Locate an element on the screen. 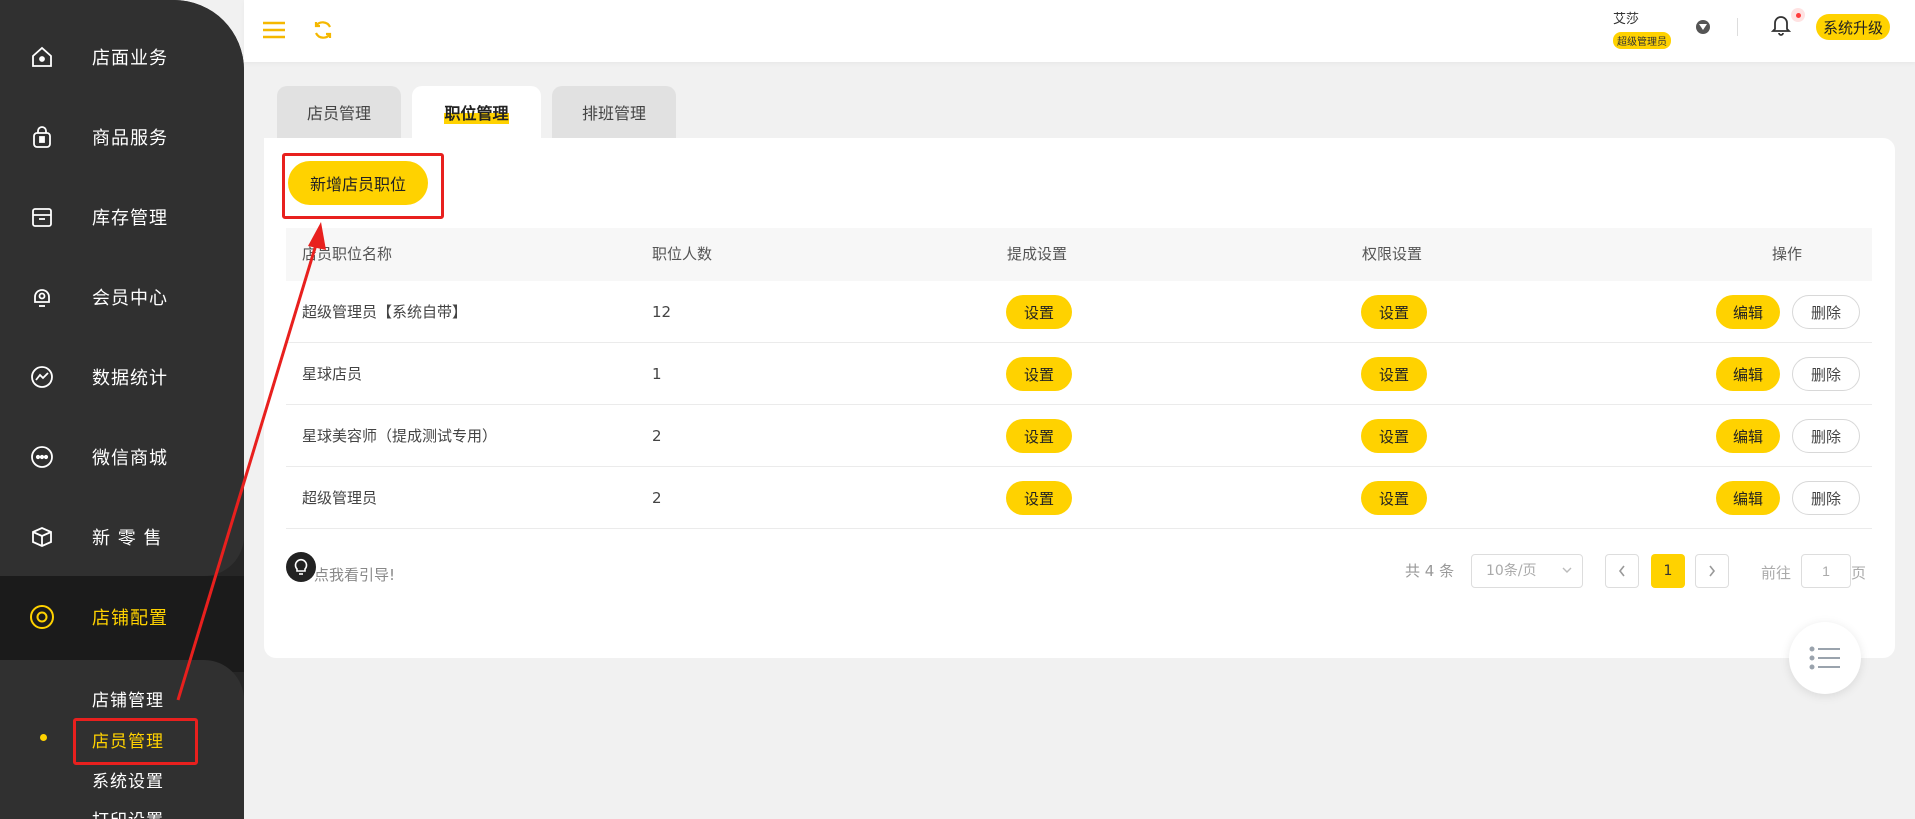 The height and width of the screenshot is (819, 1915). sidebar-item-label: 店铺配置 is located at coordinates (130, 618).